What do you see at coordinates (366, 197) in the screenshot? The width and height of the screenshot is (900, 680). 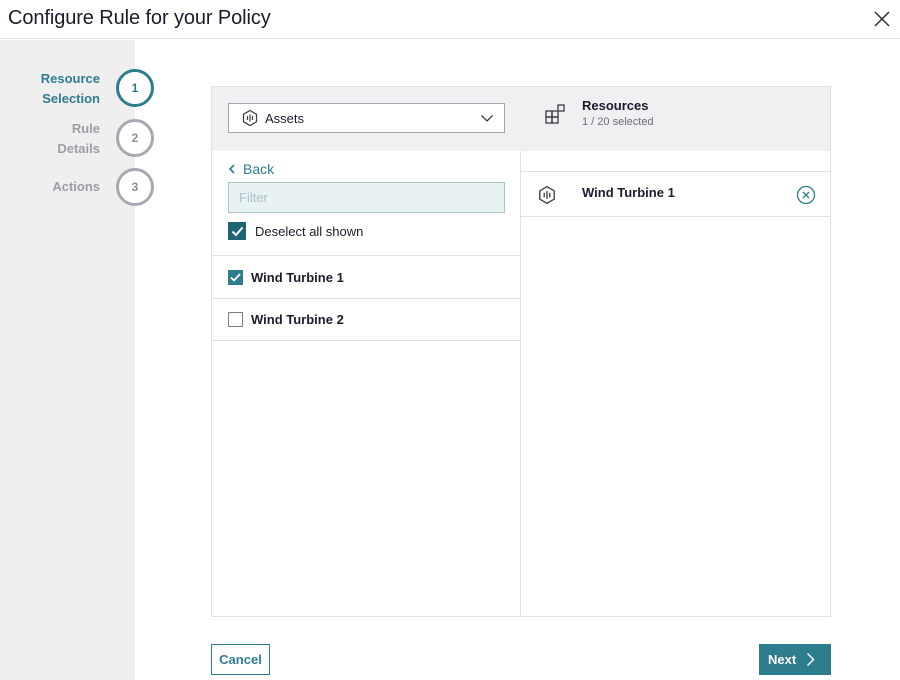 I see `filter-input` at bounding box center [366, 197].